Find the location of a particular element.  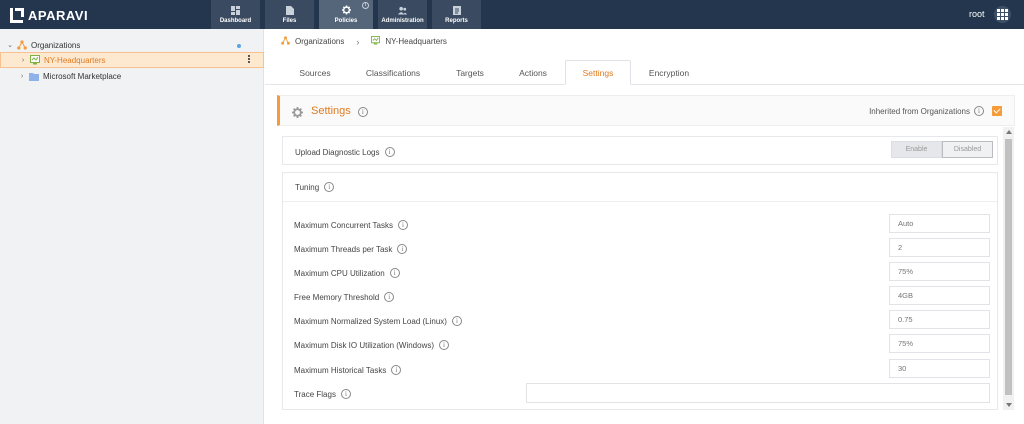

max-historical-tasks-input is located at coordinates (939, 368).